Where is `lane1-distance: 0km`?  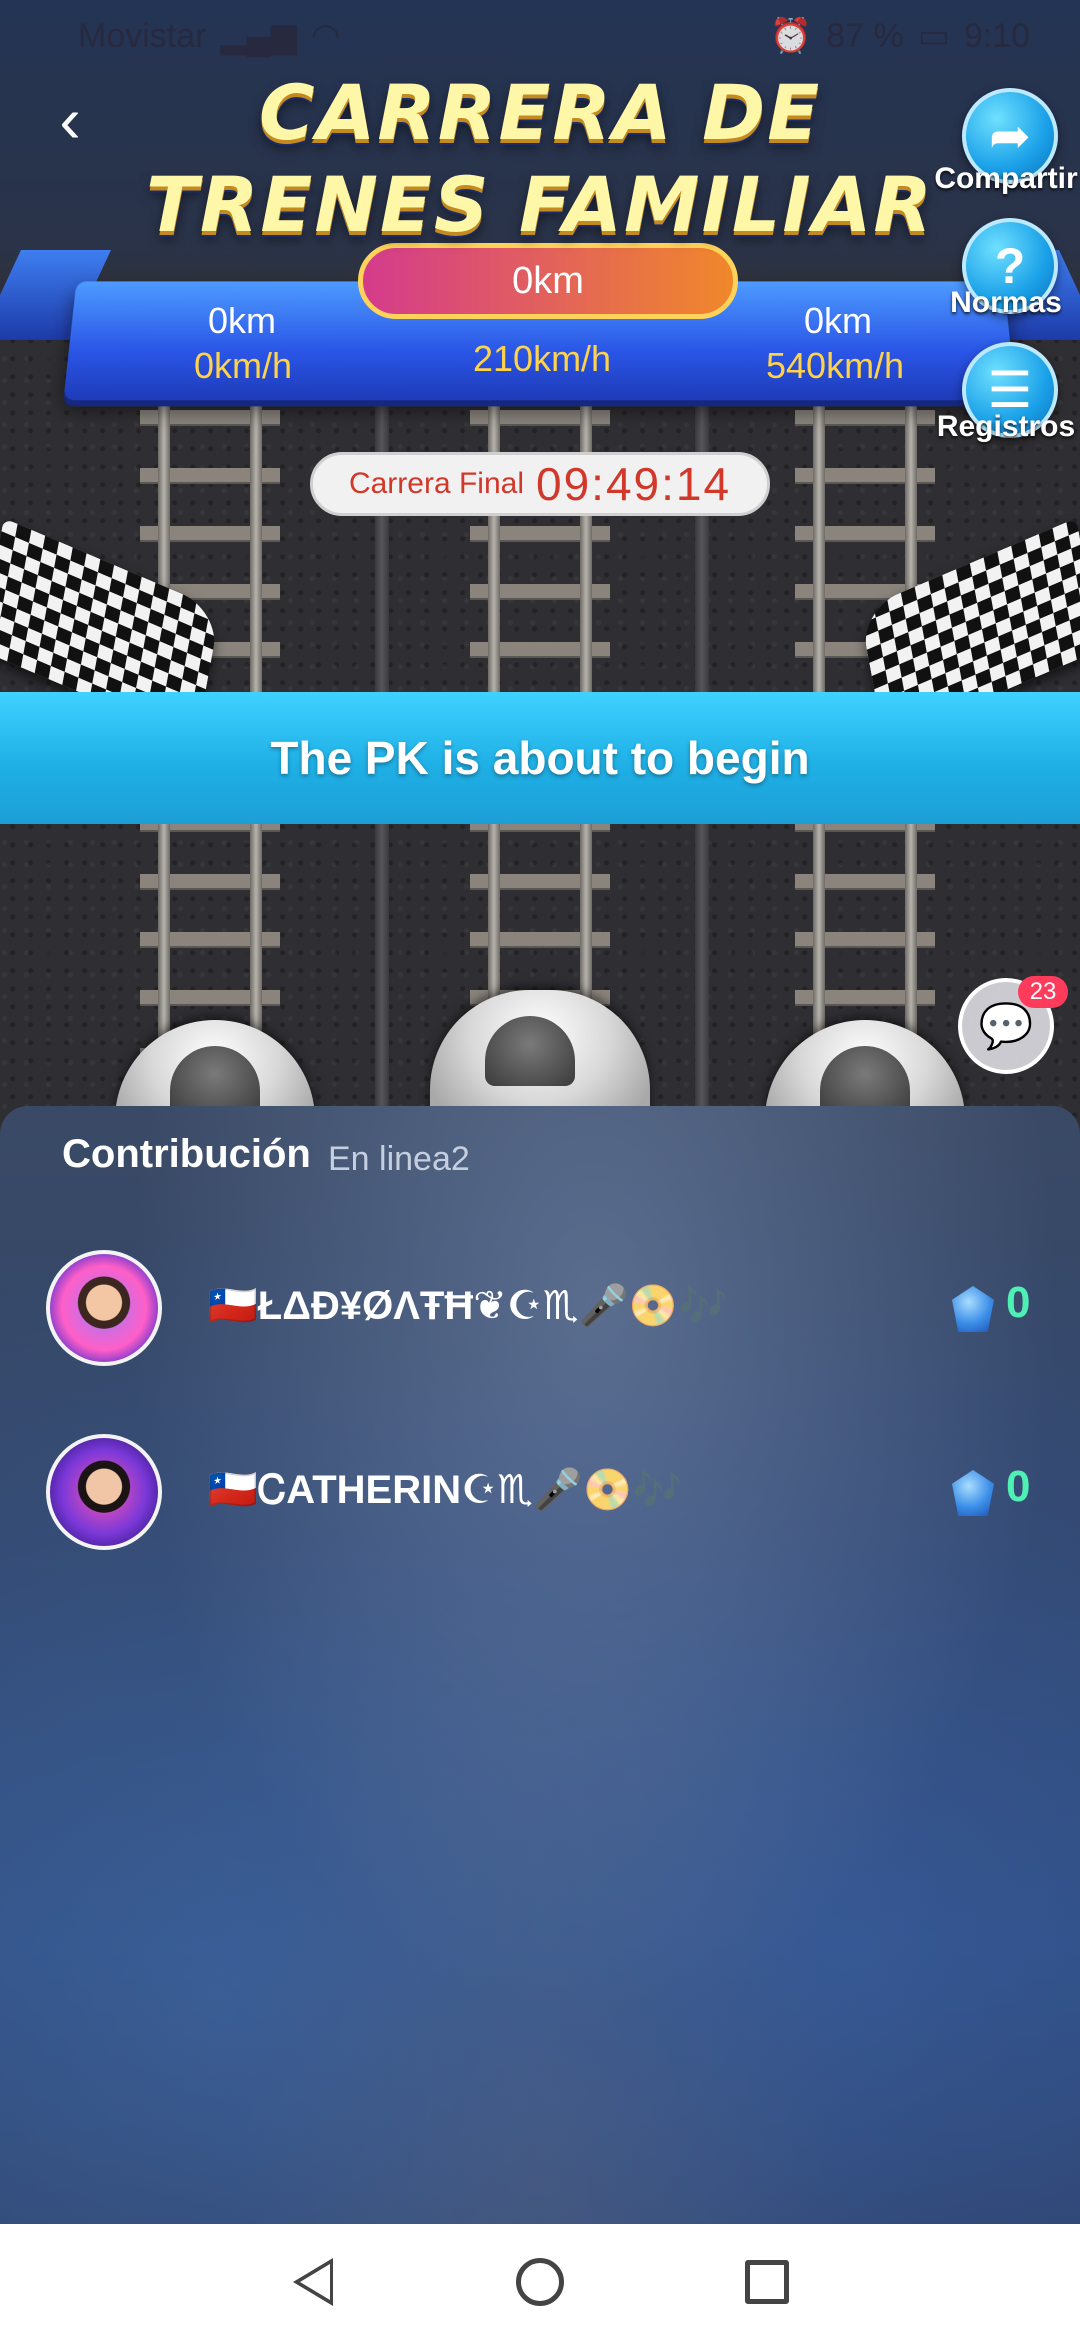 lane1-distance: 0km is located at coordinates (242, 320).